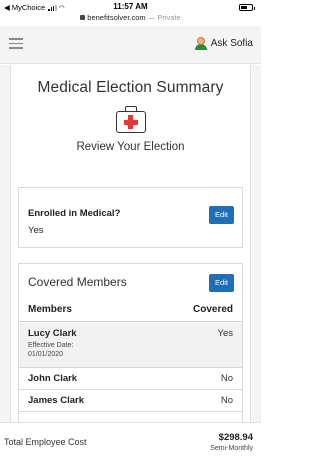 Image resolution: width=320 pixels, height=465 pixels. I want to click on lock-icon, so click(83, 17).